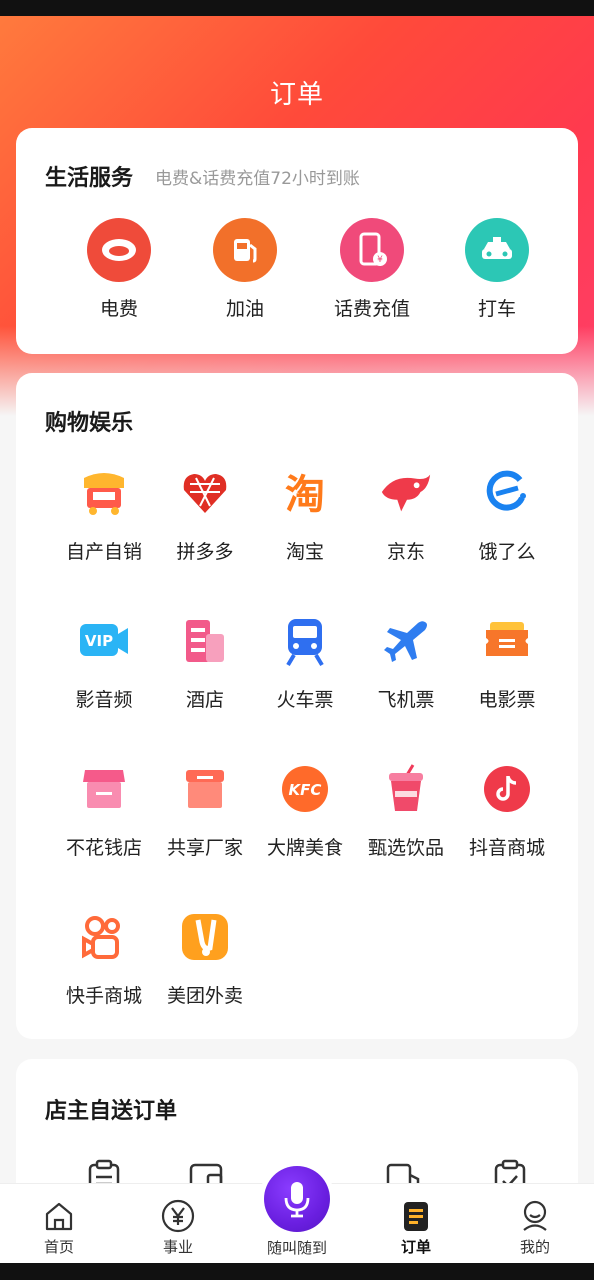 The width and height of the screenshot is (594, 1280). Describe the element at coordinates (406, 700) in the screenshot. I see `grid-item-label: 飞机票` at that location.